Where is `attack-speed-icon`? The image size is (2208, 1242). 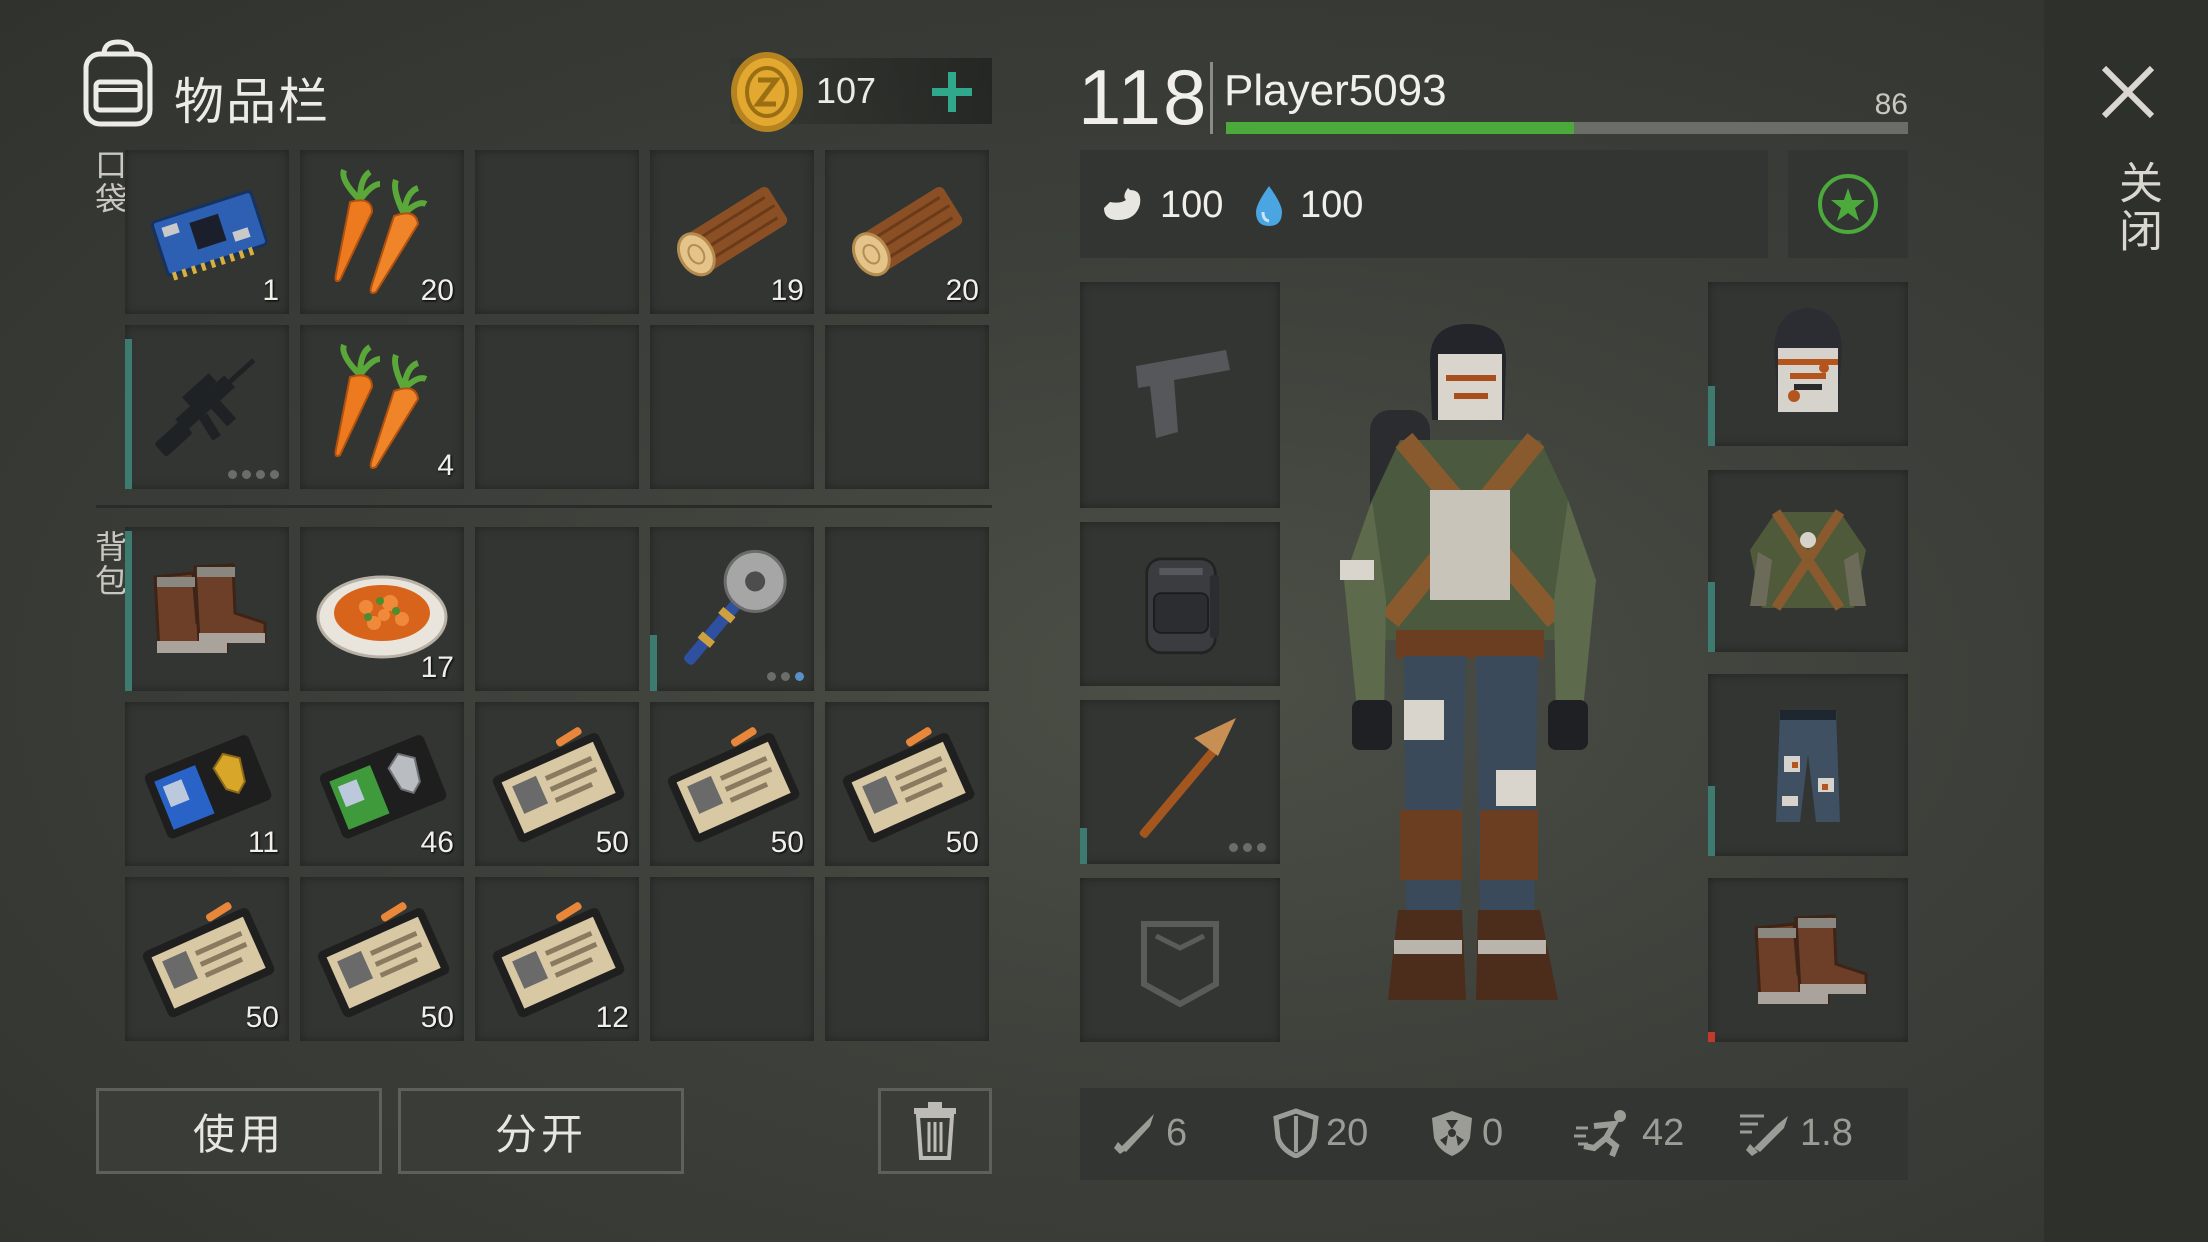 attack-speed-icon is located at coordinates (1764, 1135).